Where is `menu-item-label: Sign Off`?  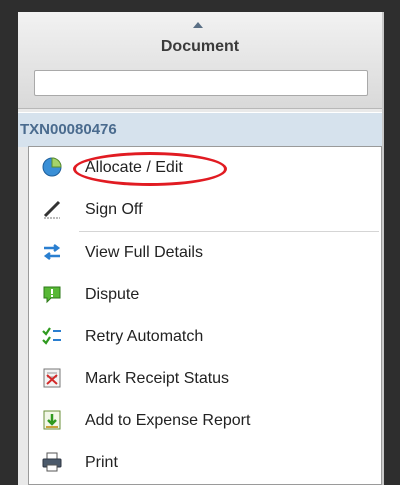 menu-item-label: Sign Off is located at coordinates (114, 209).